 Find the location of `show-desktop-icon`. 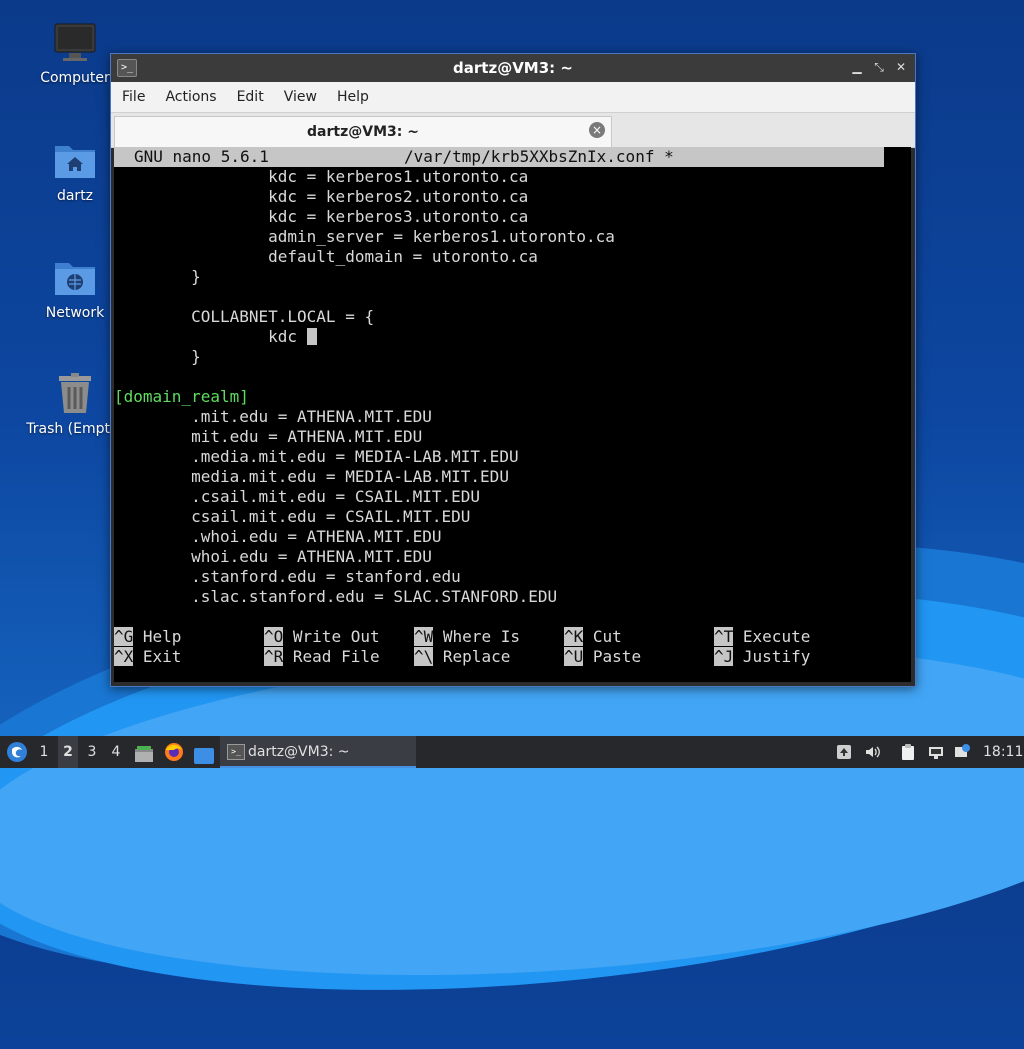

show-desktop-icon is located at coordinates (204, 754).